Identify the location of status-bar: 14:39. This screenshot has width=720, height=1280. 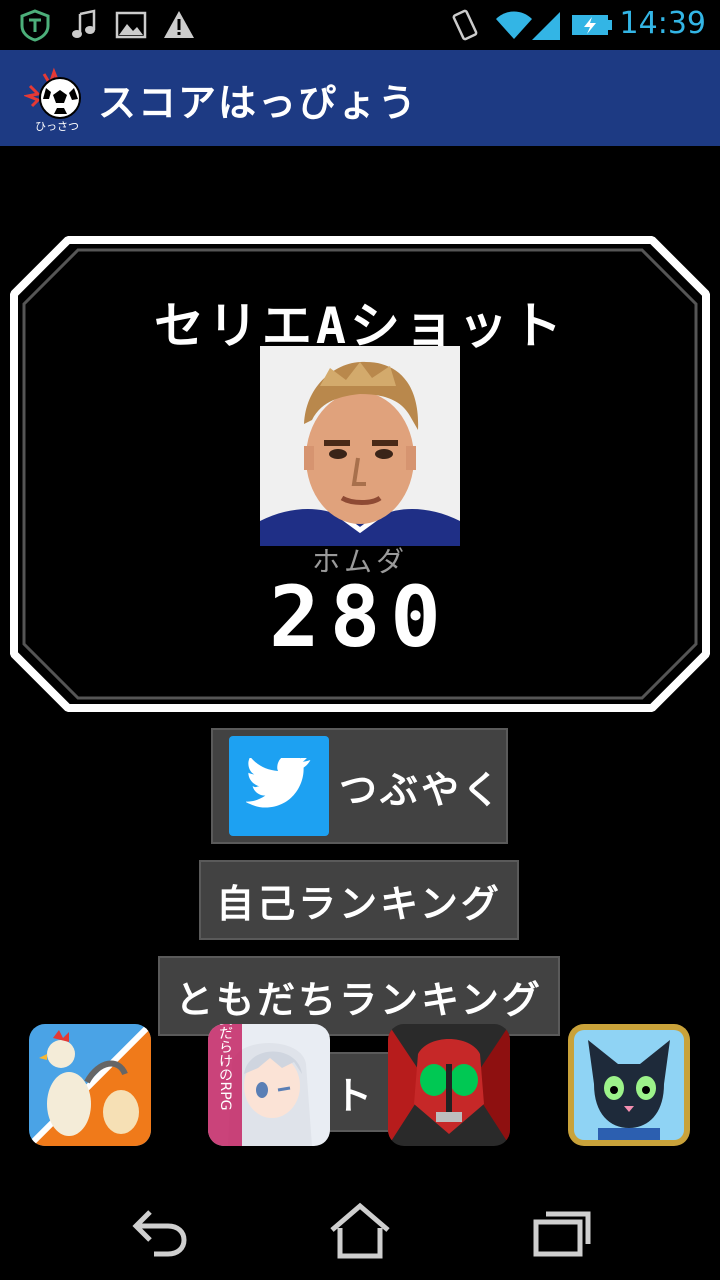
(360, 25).